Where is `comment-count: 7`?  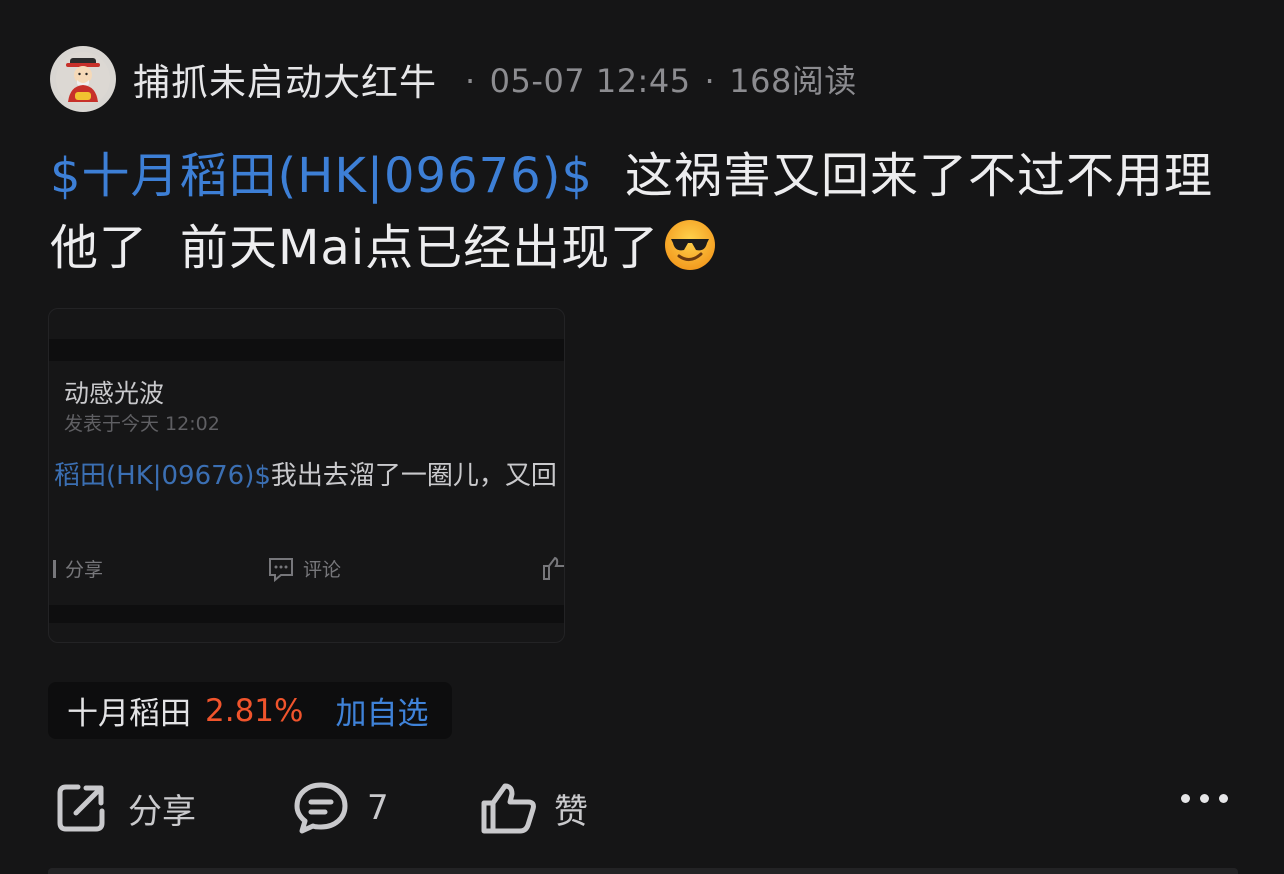
comment-count: 7 is located at coordinates (378, 808).